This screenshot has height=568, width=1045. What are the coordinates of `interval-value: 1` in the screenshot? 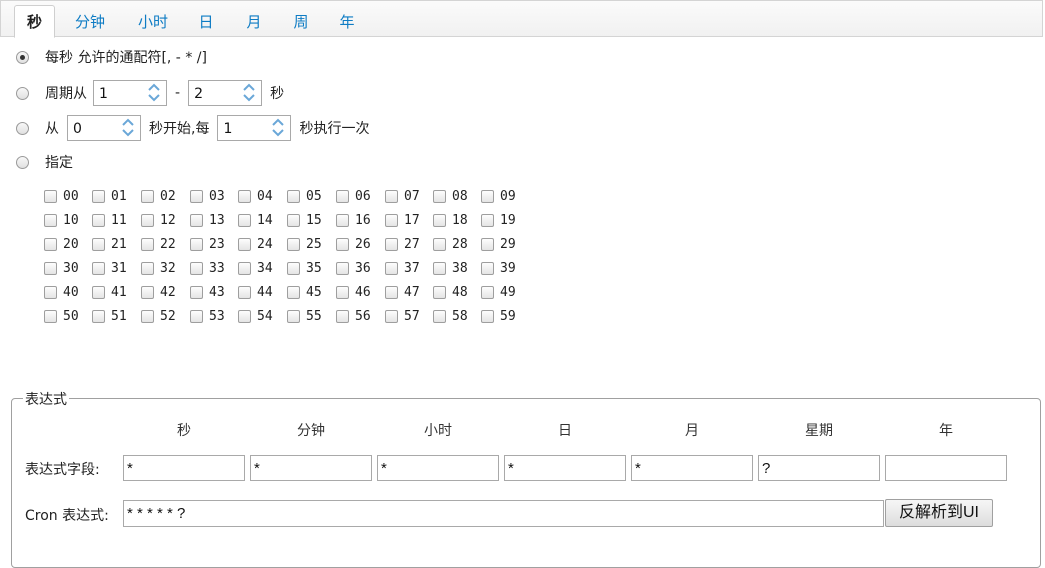 It's located at (227, 129).